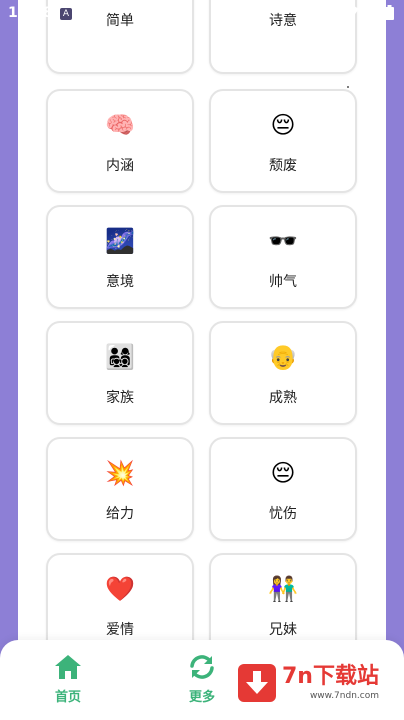 The width and height of the screenshot is (404, 720). What do you see at coordinates (120, 257) in the screenshot?
I see `category-card-mood: 🌌 意境` at bounding box center [120, 257].